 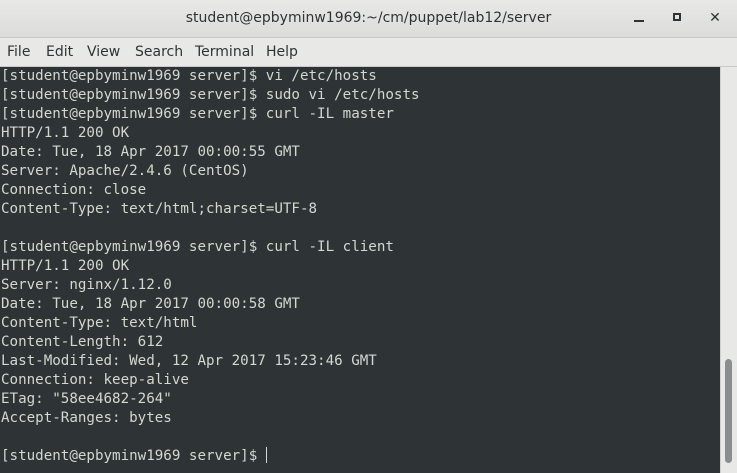 What do you see at coordinates (99, 323) in the screenshot?
I see `terminal-line: Content-Type: text/html` at bounding box center [99, 323].